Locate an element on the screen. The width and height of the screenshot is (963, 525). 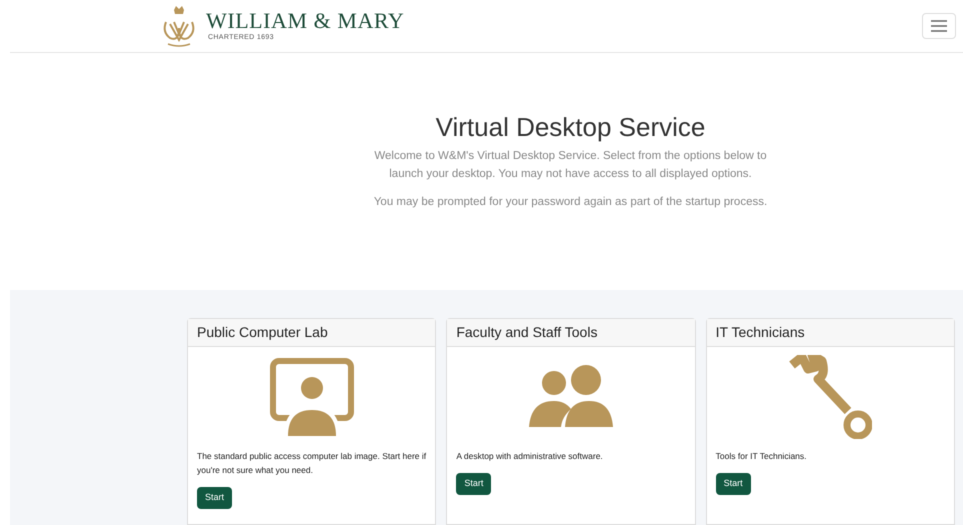
page-title: Virtual Desktop Service is located at coordinates (571, 127).